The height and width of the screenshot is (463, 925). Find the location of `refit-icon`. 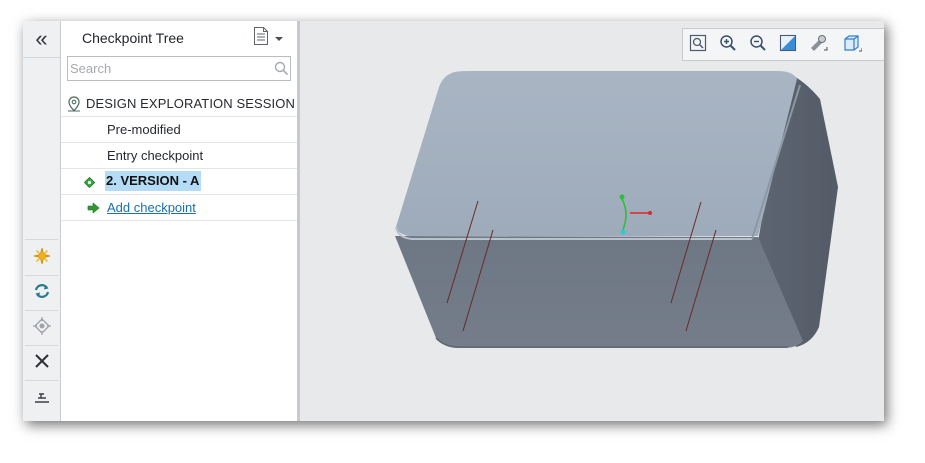

refit-icon is located at coordinates (698, 45).